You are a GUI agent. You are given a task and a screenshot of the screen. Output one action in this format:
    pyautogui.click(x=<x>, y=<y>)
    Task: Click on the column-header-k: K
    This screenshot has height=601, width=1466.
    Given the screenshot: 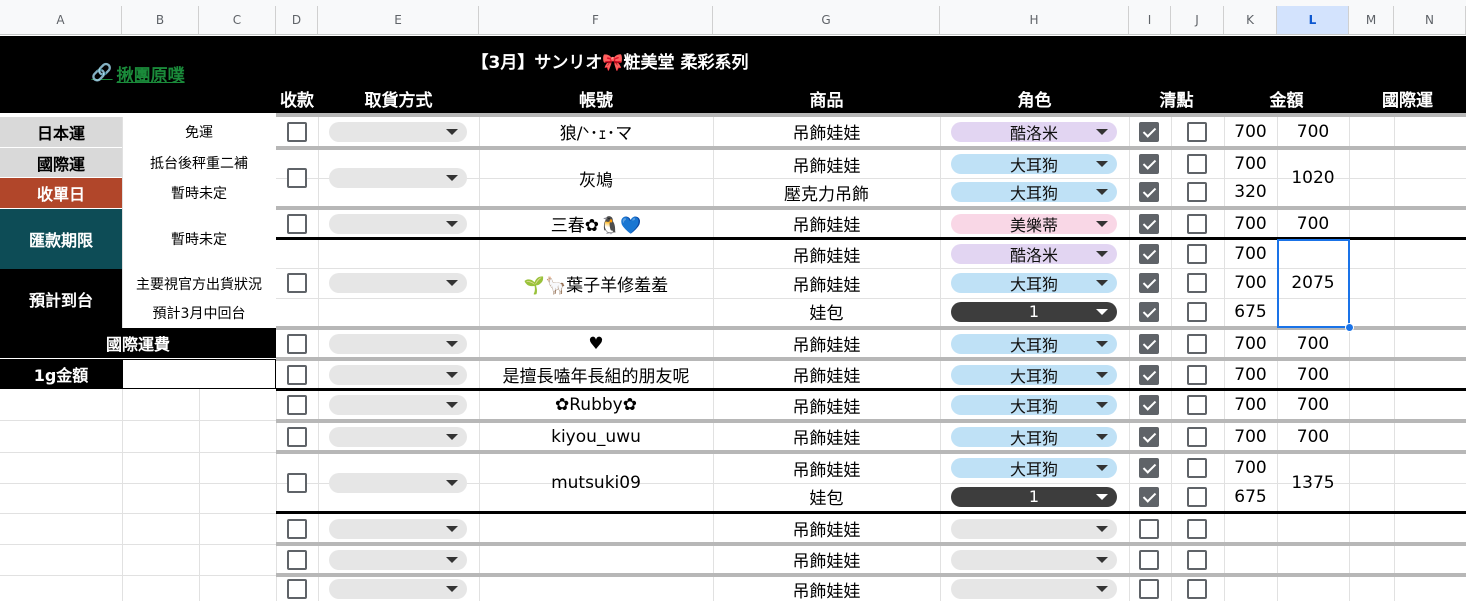 What is the action you would take?
    pyautogui.click(x=1250, y=20)
    